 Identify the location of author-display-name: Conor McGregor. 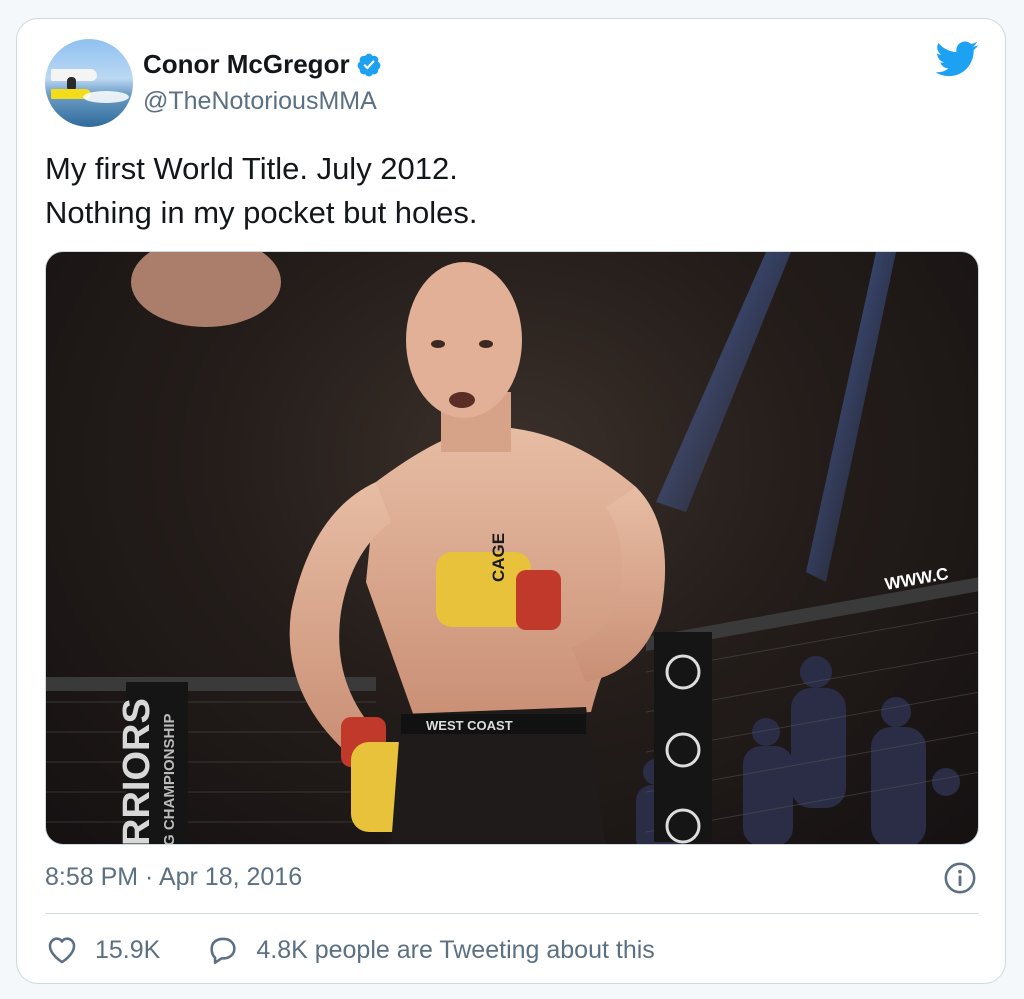
(246, 64).